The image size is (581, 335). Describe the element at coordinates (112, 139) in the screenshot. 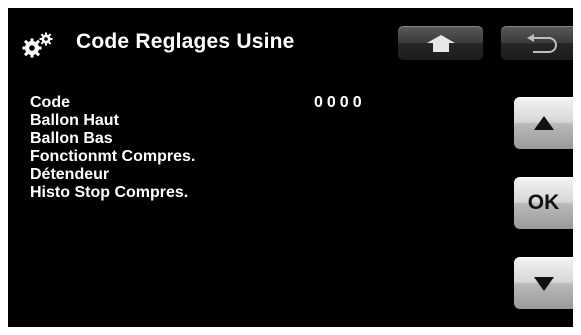

I see `menu-item-ballon-bas: Ballon Bas` at that location.